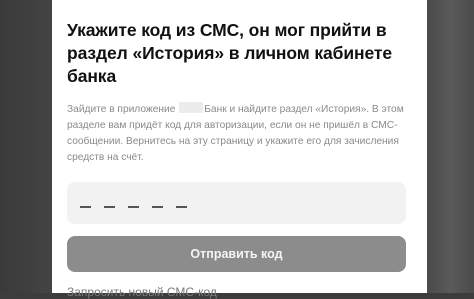  Describe the element at coordinates (121, 109) in the screenshot. I see `description-text-start: Зайдите в приложение` at that location.